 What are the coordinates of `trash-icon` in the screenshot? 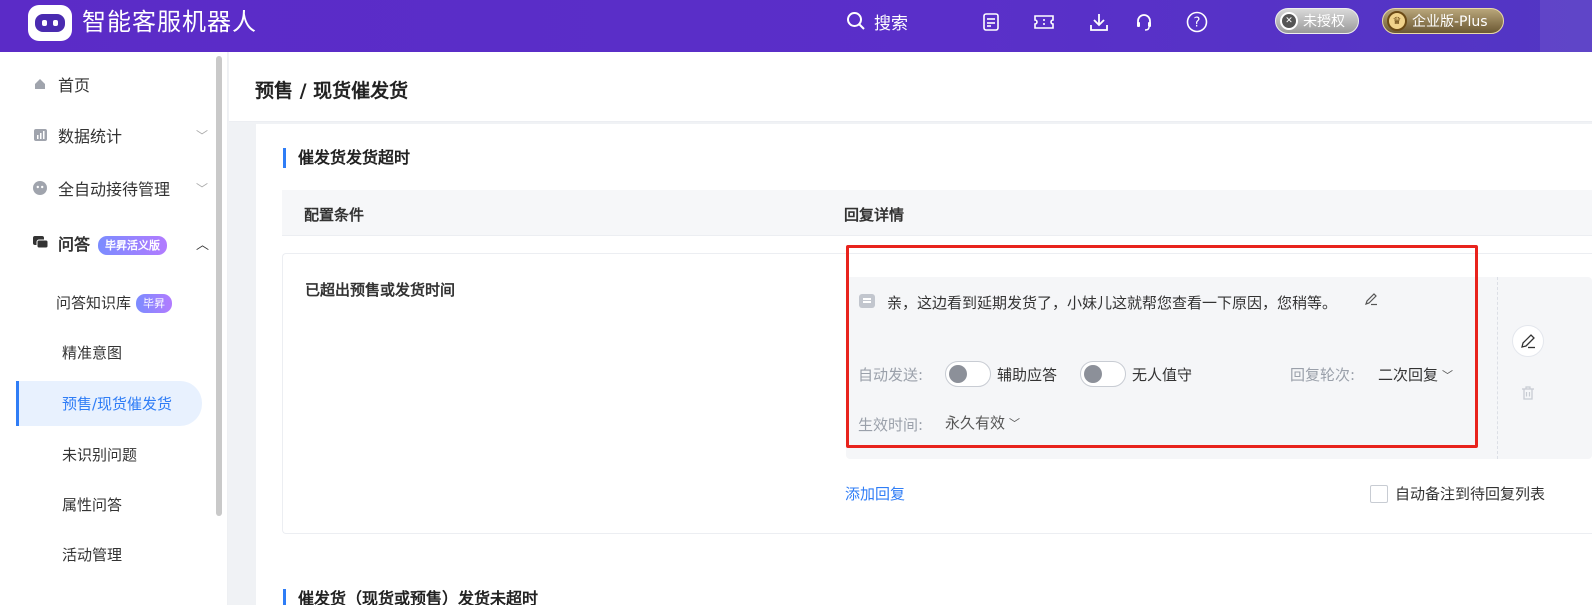 It's located at (1528, 393).